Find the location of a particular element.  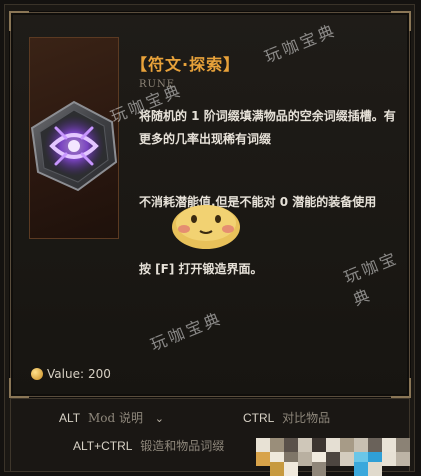

item-description: 将随机的 1 阶词缀填满物品的空余词缀插槽。有更多的几率出现稀有词缀 is located at coordinates (267, 127).